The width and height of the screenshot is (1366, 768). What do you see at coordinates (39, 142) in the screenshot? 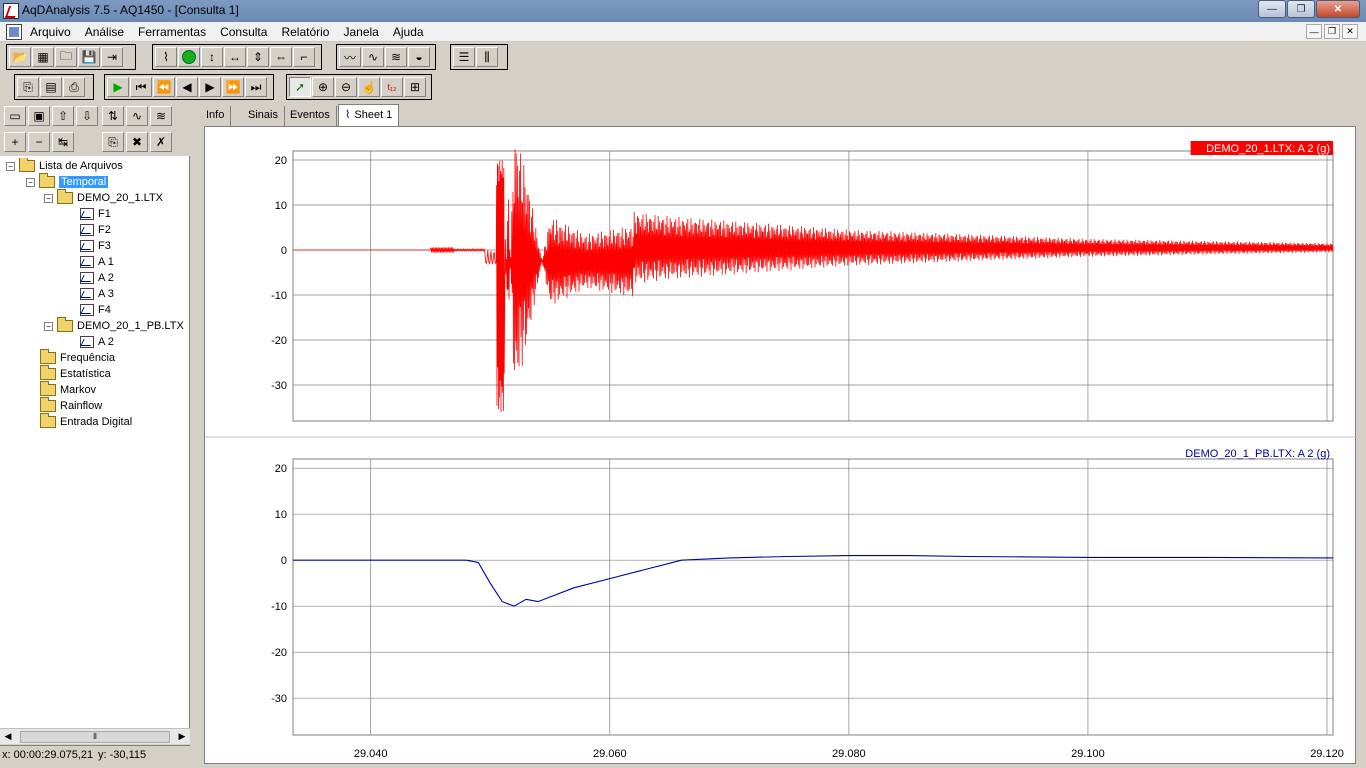
I see `remove-folder-icon: −` at bounding box center [39, 142].